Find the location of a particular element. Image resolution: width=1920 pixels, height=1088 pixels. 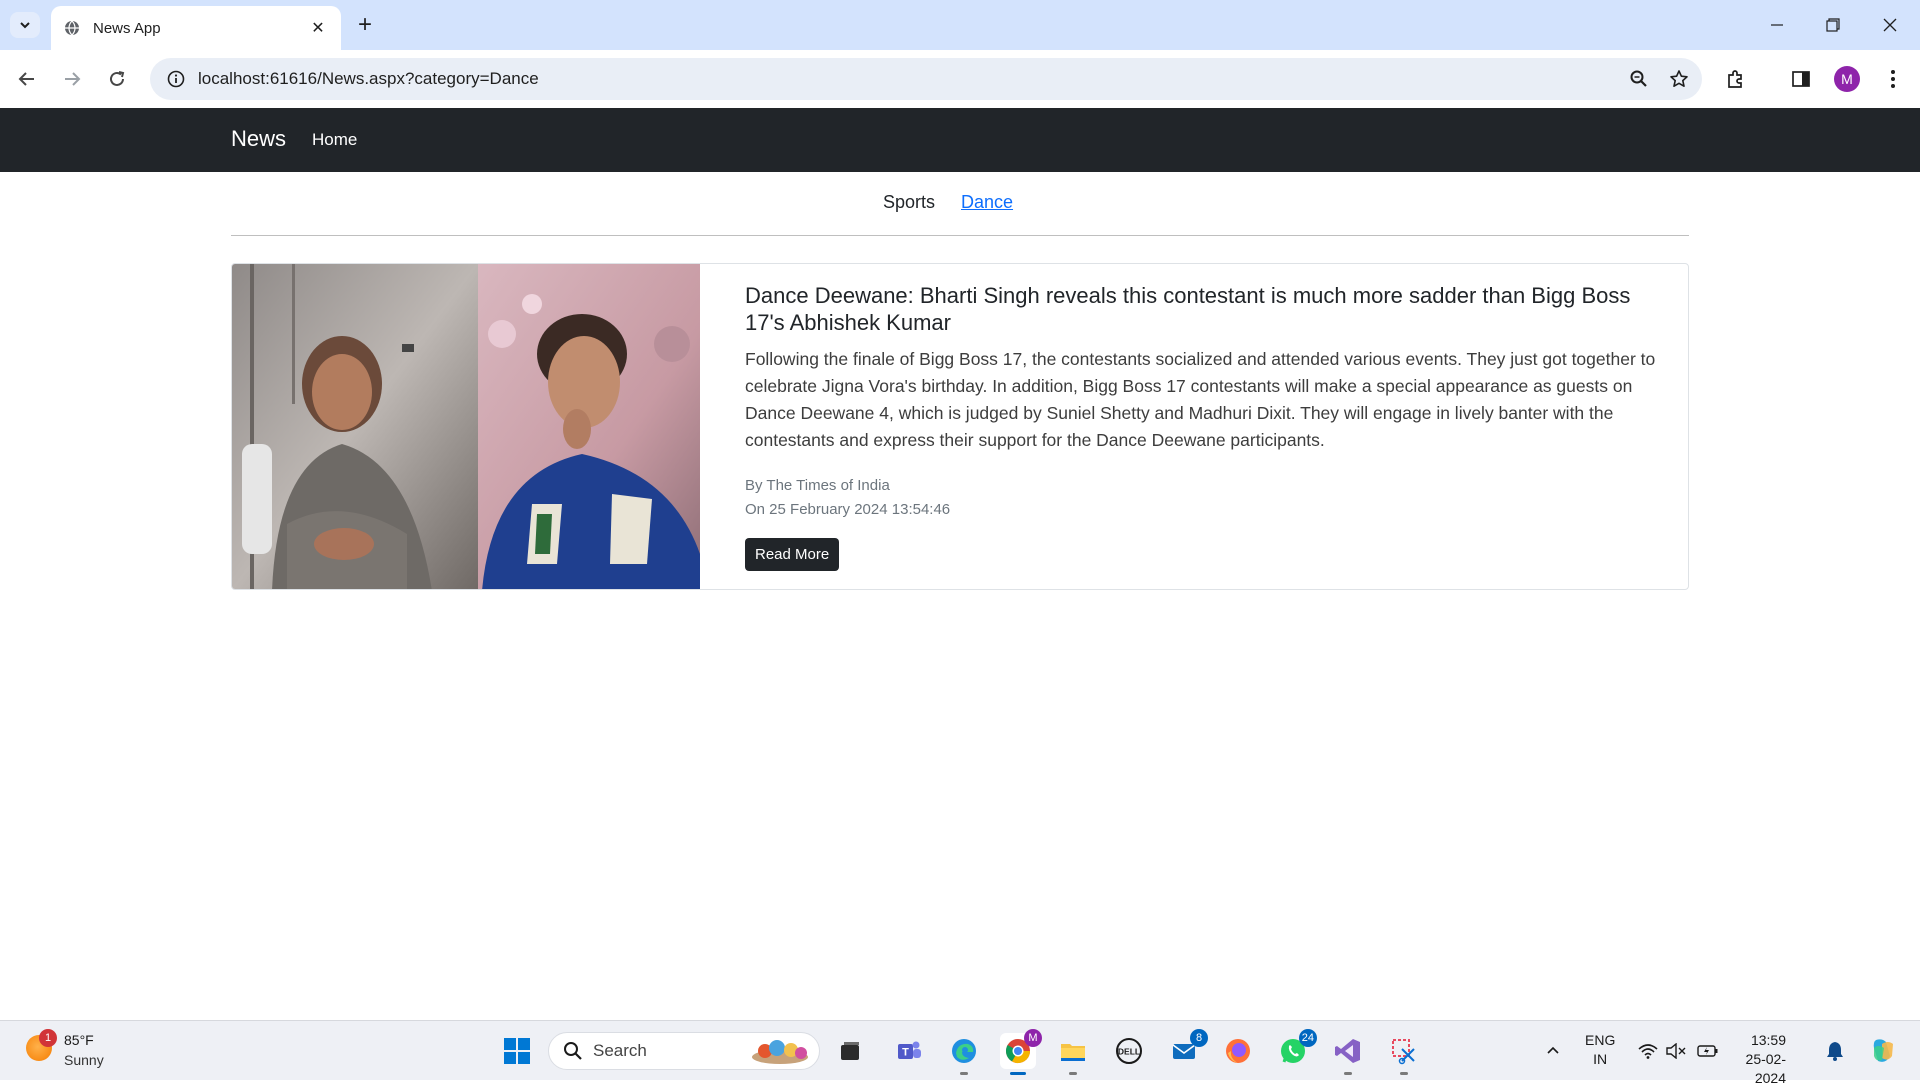

forward-icon is located at coordinates (72, 79).